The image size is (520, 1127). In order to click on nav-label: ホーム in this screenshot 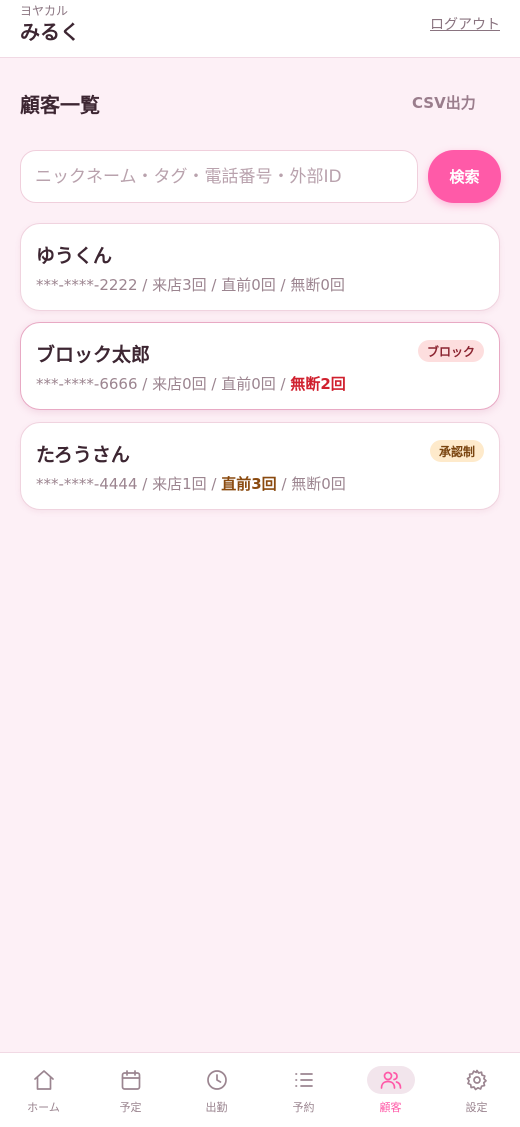, I will do `click(43, 1107)`.